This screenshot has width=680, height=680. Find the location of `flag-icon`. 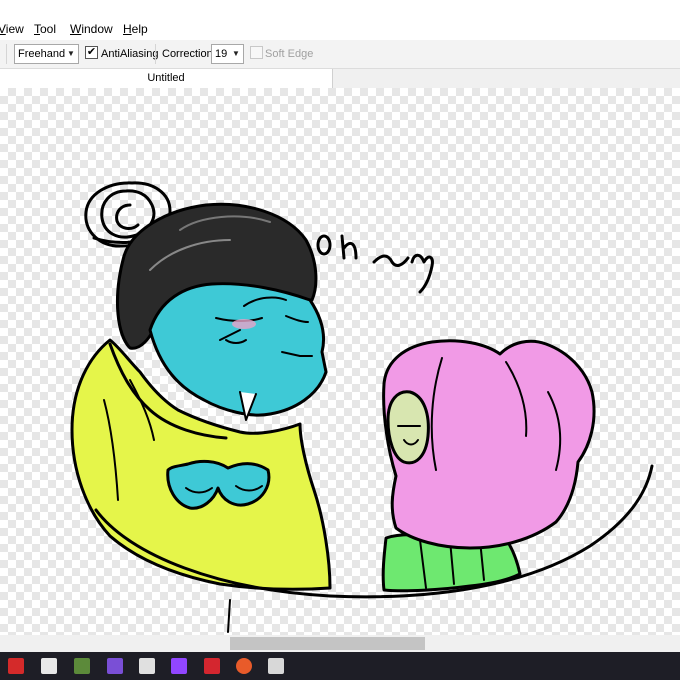

flag-icon is located at coordinates (16, 666).